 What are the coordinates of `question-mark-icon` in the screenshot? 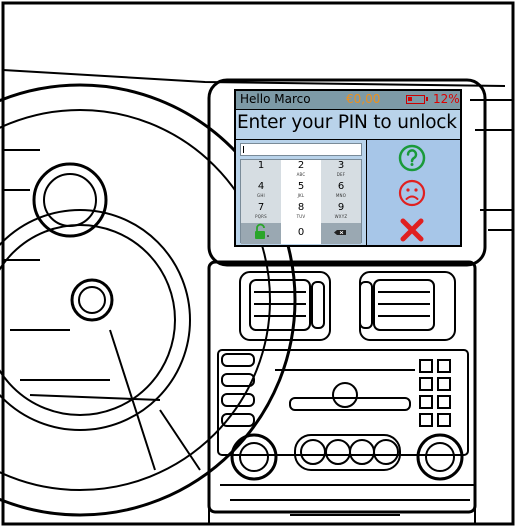 It's located at (412, 158).